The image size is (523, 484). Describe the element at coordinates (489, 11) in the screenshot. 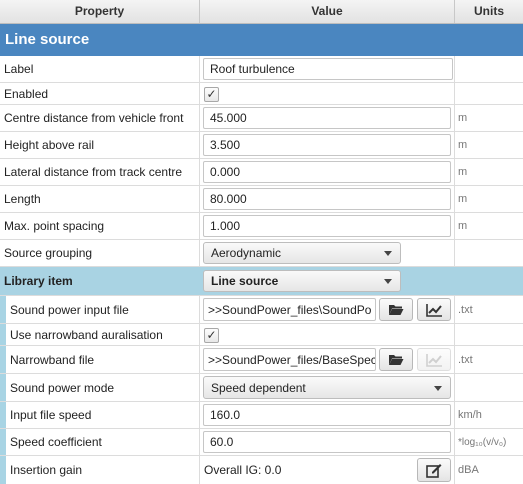

I see `column-header-units: Units` at that location.